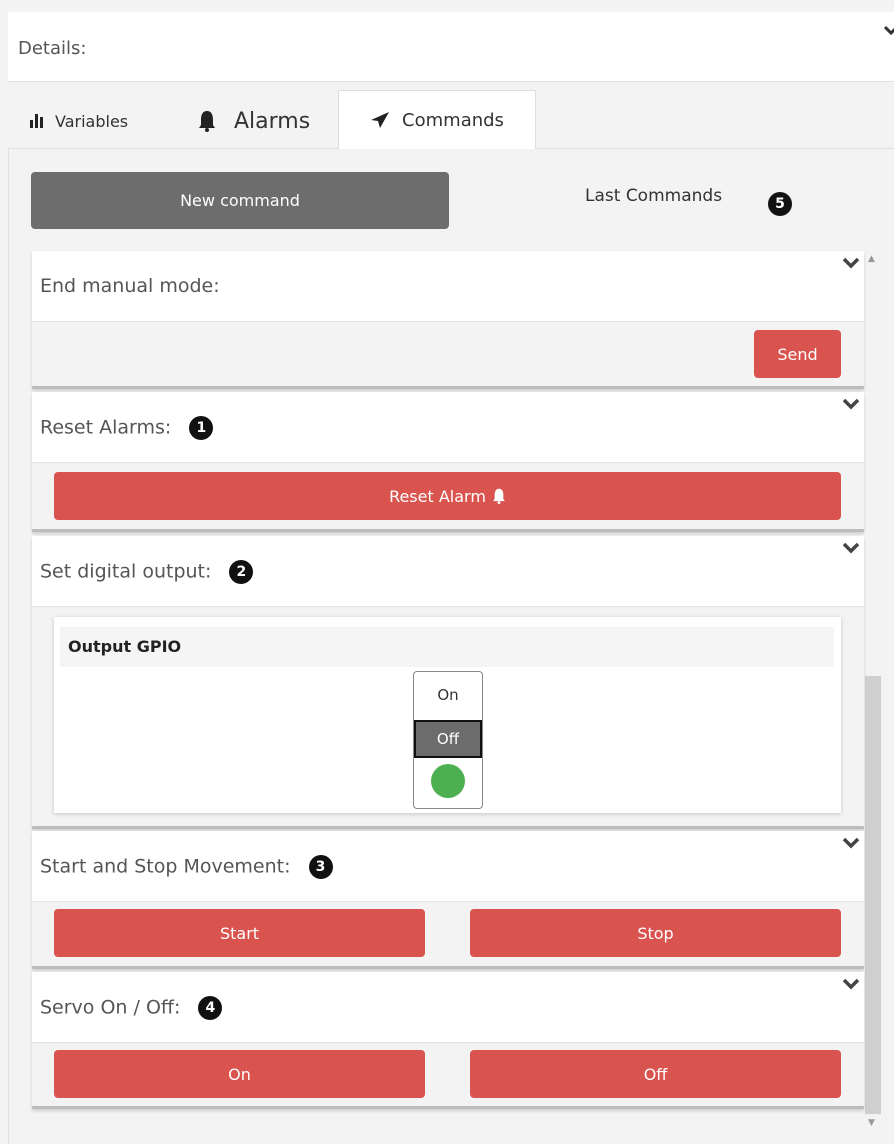 This screenshot has width=894, height=1144. I want to click on tab-alarms-label: Alarms, so click(272, 121).